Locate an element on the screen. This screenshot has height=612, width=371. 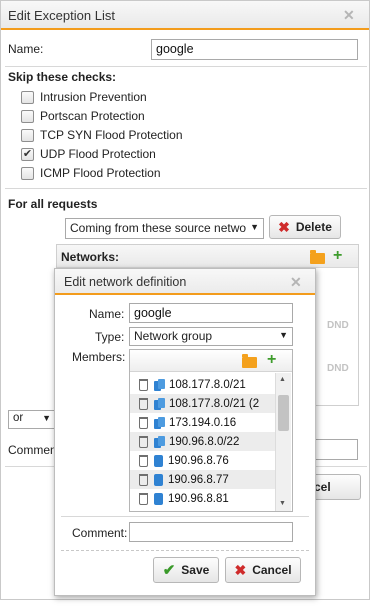
scroll-thumb is located at coordinates (283, 413).